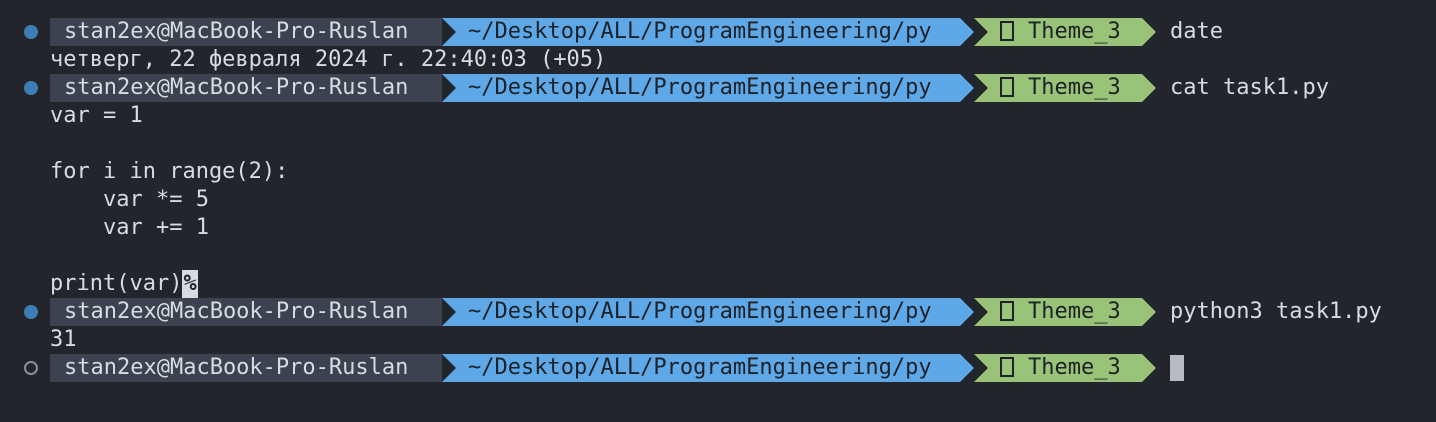 The width and height of the screenshot is (1436, 422). Describe the element at coordinates (1177, 368) in the screenshot. I see `text-cursor` at that location.